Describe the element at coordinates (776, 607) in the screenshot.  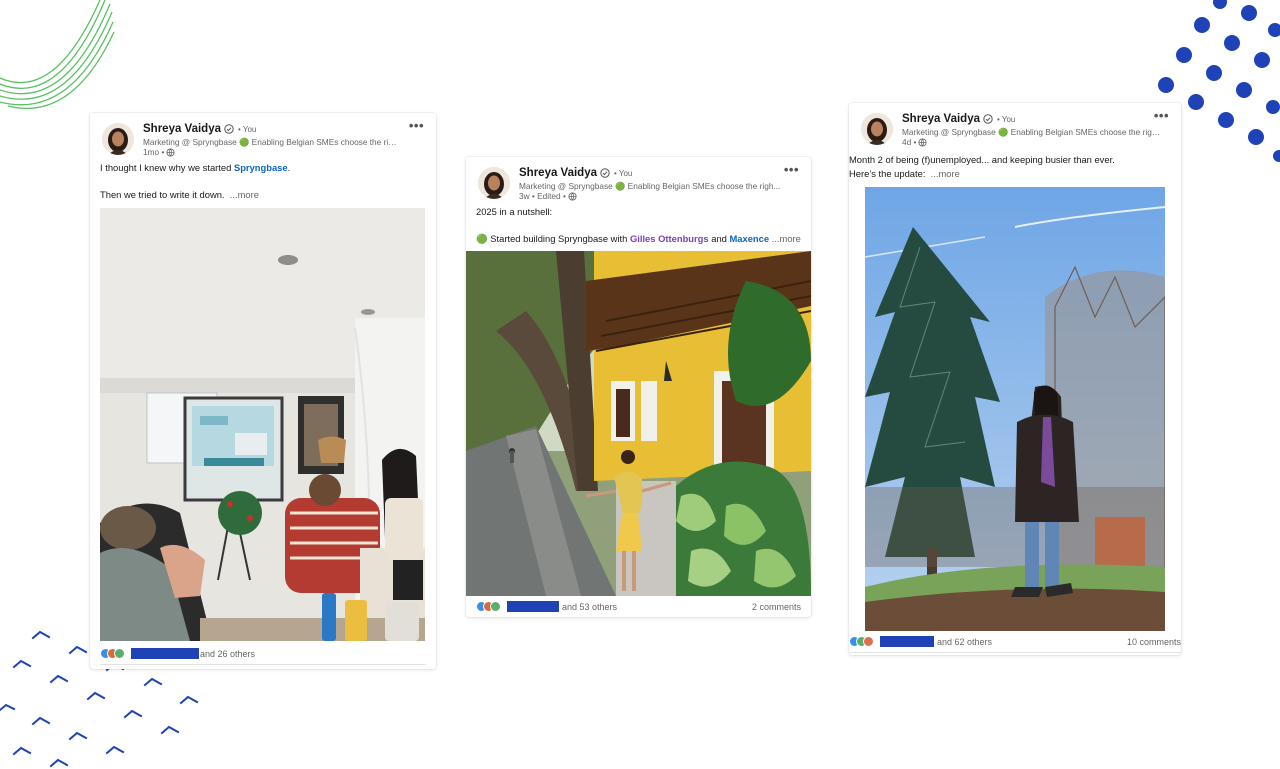
I see `comments-count: 2 comments` at that location.